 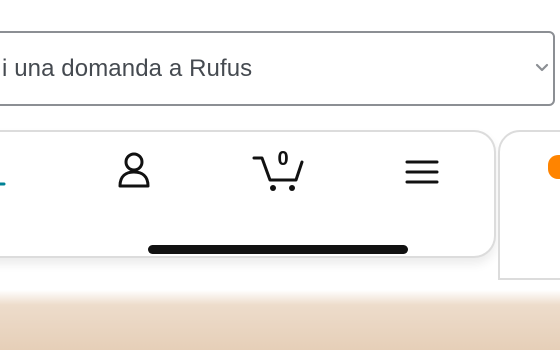 What do you see at coordinates (422, 172) in the screenshot?
I see `menu-icon` at bounding box center [422, 172].